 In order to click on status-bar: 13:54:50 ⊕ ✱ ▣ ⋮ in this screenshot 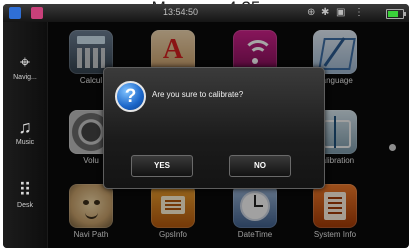, I will do `click(206, 13)`.